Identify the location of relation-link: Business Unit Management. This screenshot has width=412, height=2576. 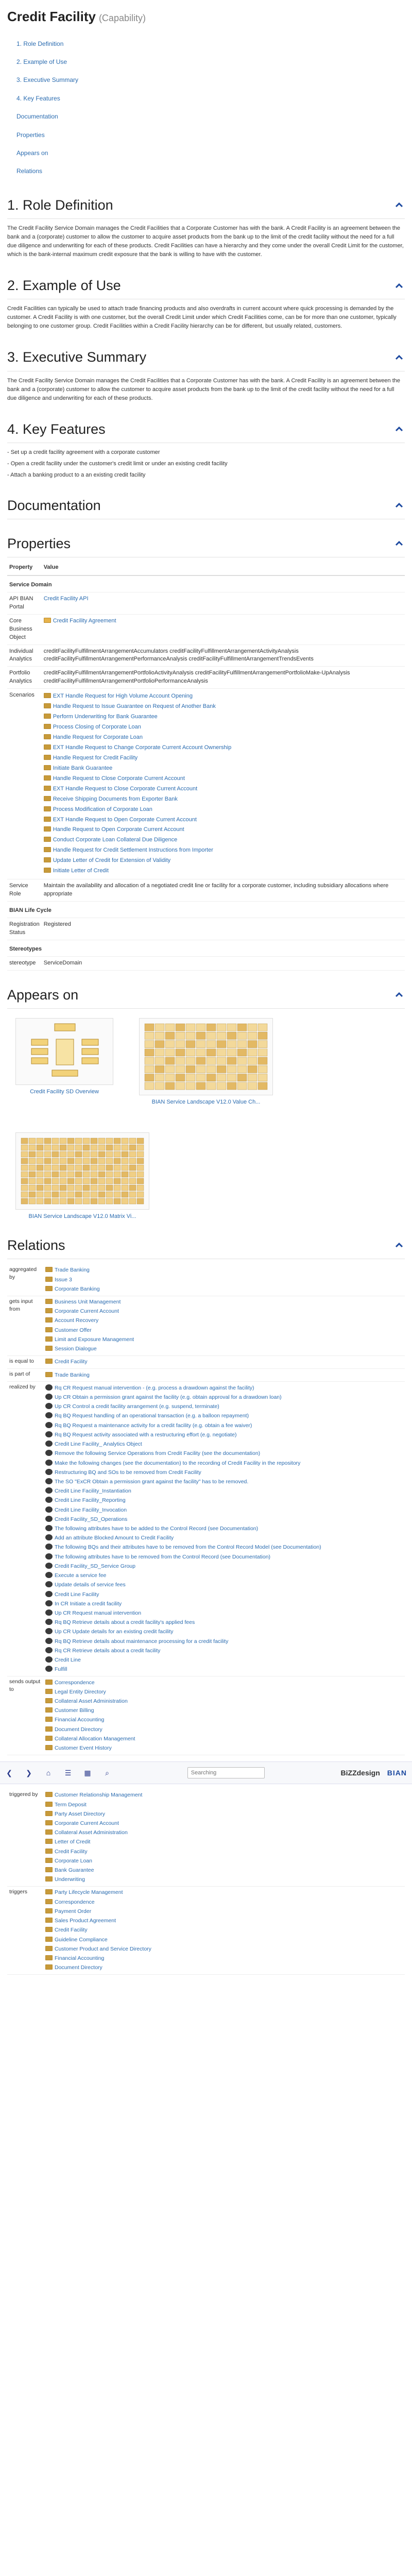
(88, 1302).